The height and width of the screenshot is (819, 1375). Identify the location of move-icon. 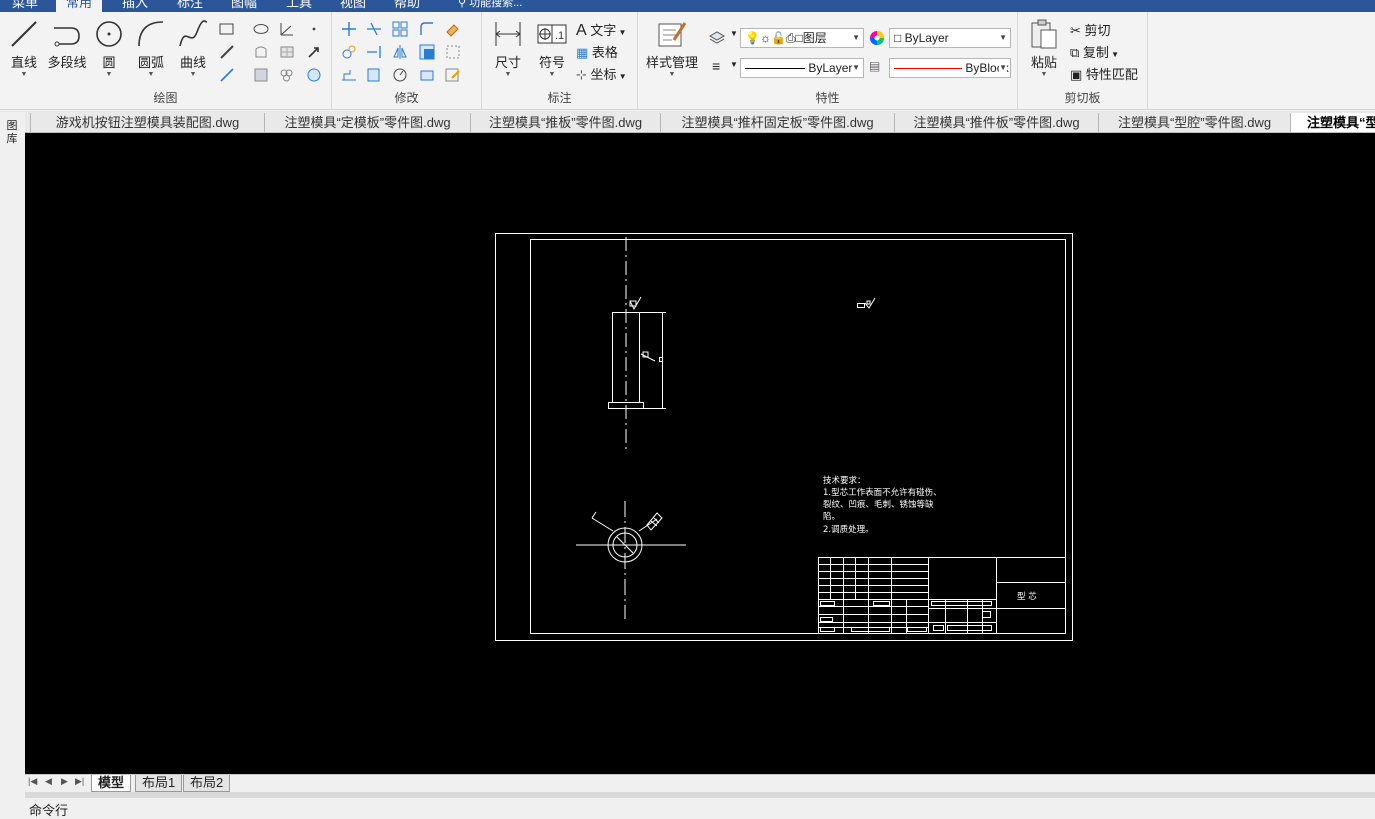
(349, 29).